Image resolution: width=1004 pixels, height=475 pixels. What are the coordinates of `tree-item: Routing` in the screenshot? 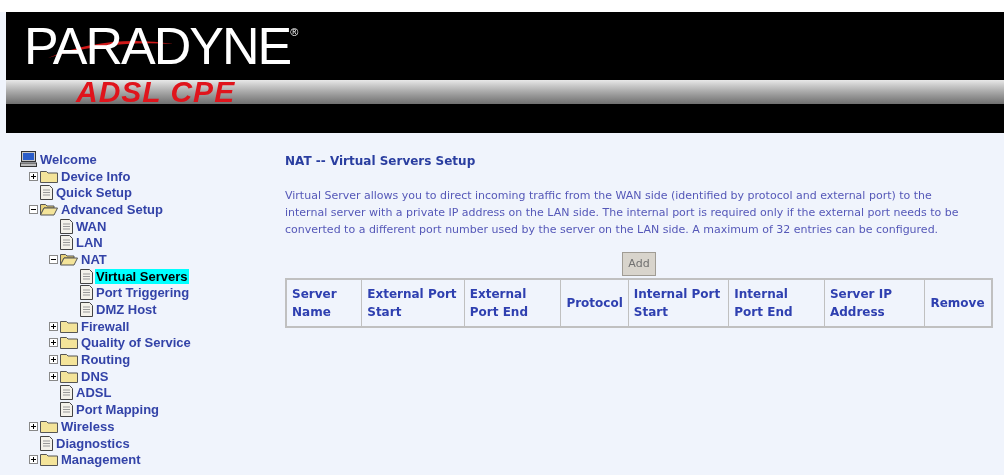 It's located at (106, 360).